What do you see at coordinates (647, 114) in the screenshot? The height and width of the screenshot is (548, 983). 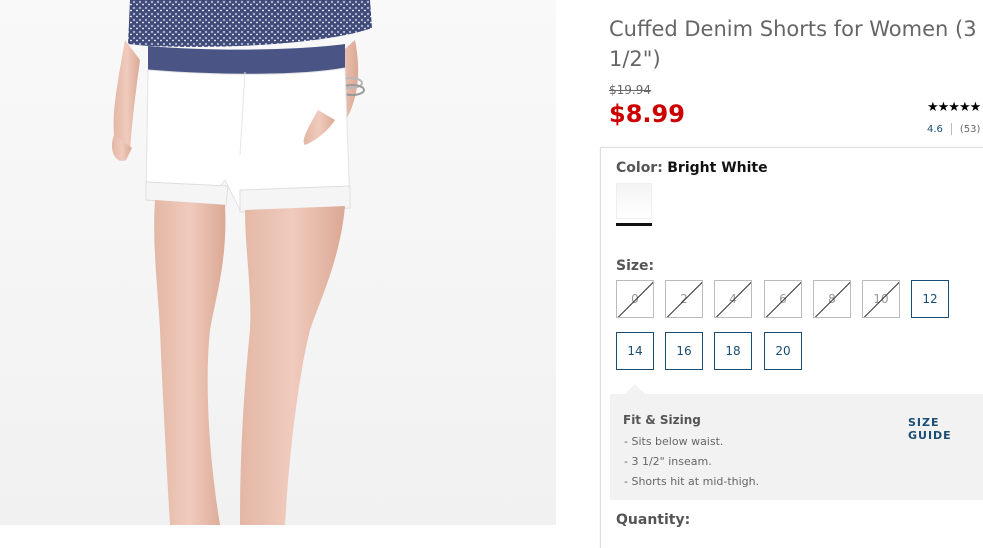 I see `sale-price: $8.99` at bounding box center [647, 114].